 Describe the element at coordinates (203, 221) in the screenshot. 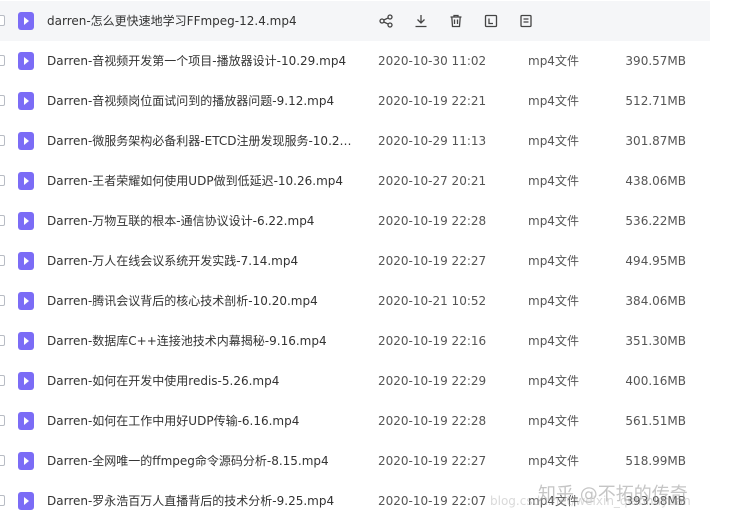

I see `file-name: Darren-万物互联的根本-通信协议设计-6.22.mp4` at that location.